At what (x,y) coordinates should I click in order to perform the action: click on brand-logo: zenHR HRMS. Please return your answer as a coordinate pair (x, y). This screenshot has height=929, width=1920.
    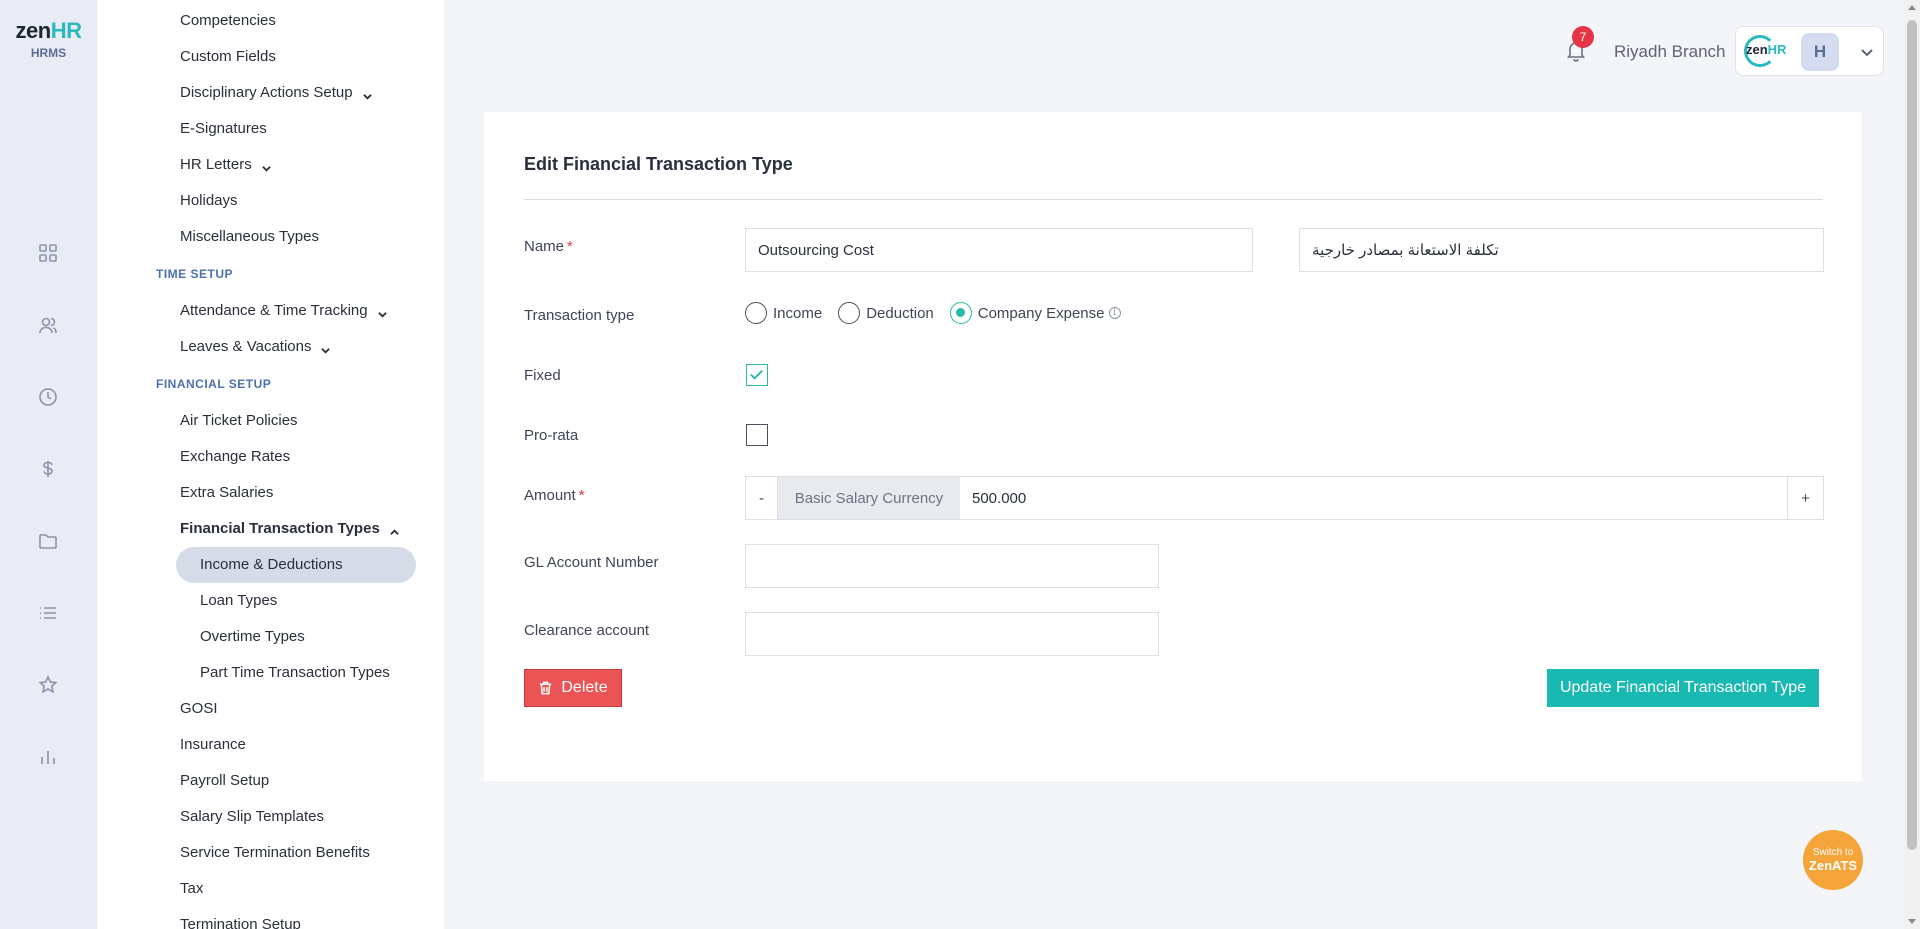
    Looking at the image, I should click on (48, 39).